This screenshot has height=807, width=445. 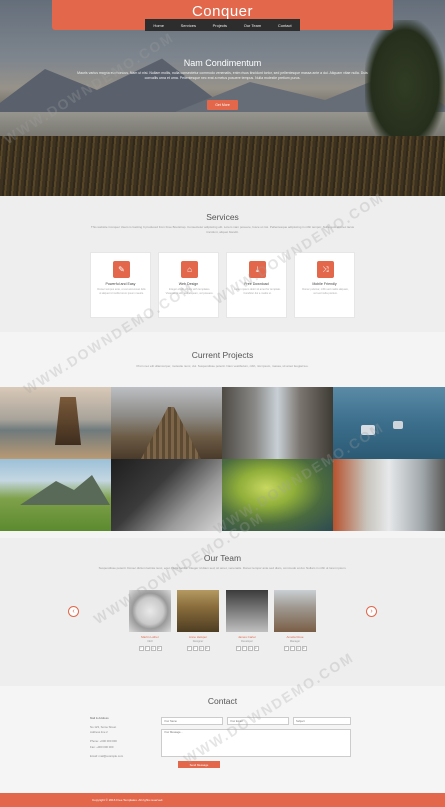 What do you see at coordinates (247, 637) in the screenshot?
I see `member-name: James Carter` at bounding box center [247, 637].